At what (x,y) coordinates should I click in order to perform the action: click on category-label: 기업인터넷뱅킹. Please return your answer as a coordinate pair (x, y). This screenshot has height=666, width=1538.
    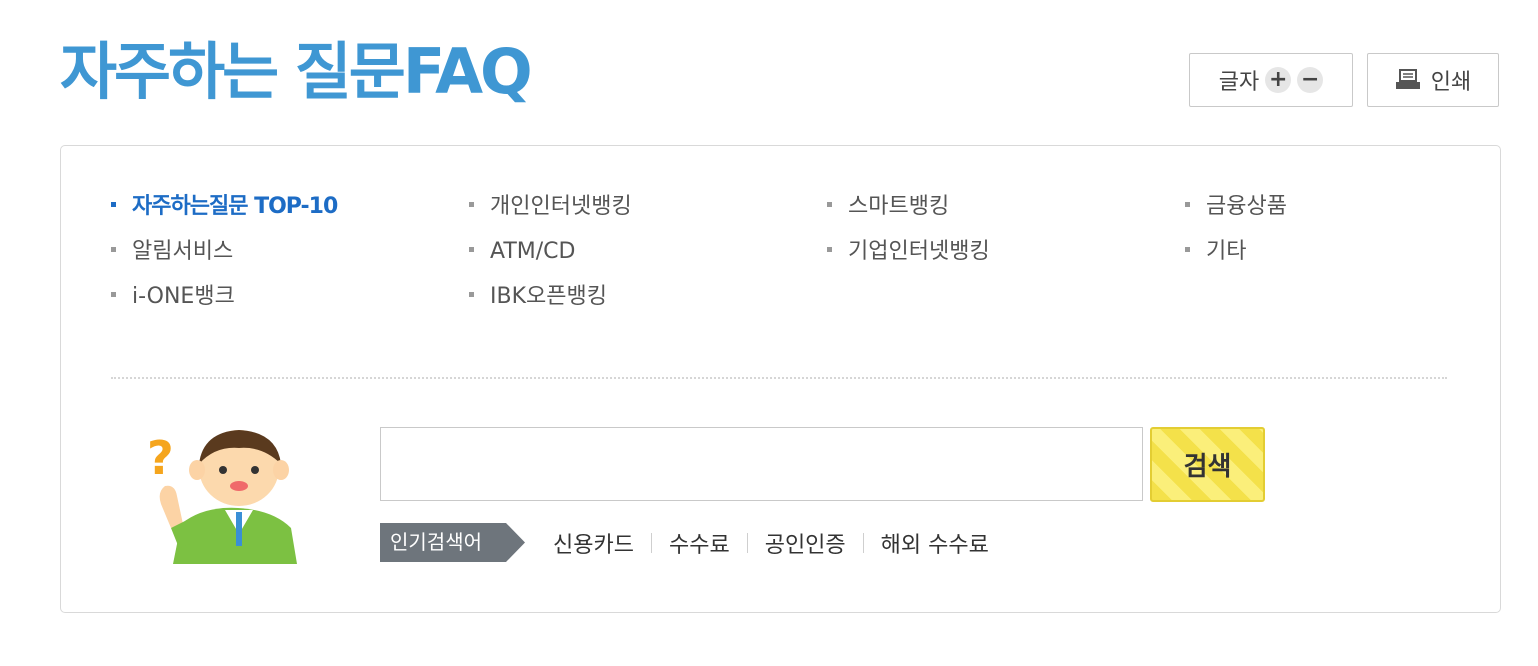
    Looking at the image, I should click on (919, 251).